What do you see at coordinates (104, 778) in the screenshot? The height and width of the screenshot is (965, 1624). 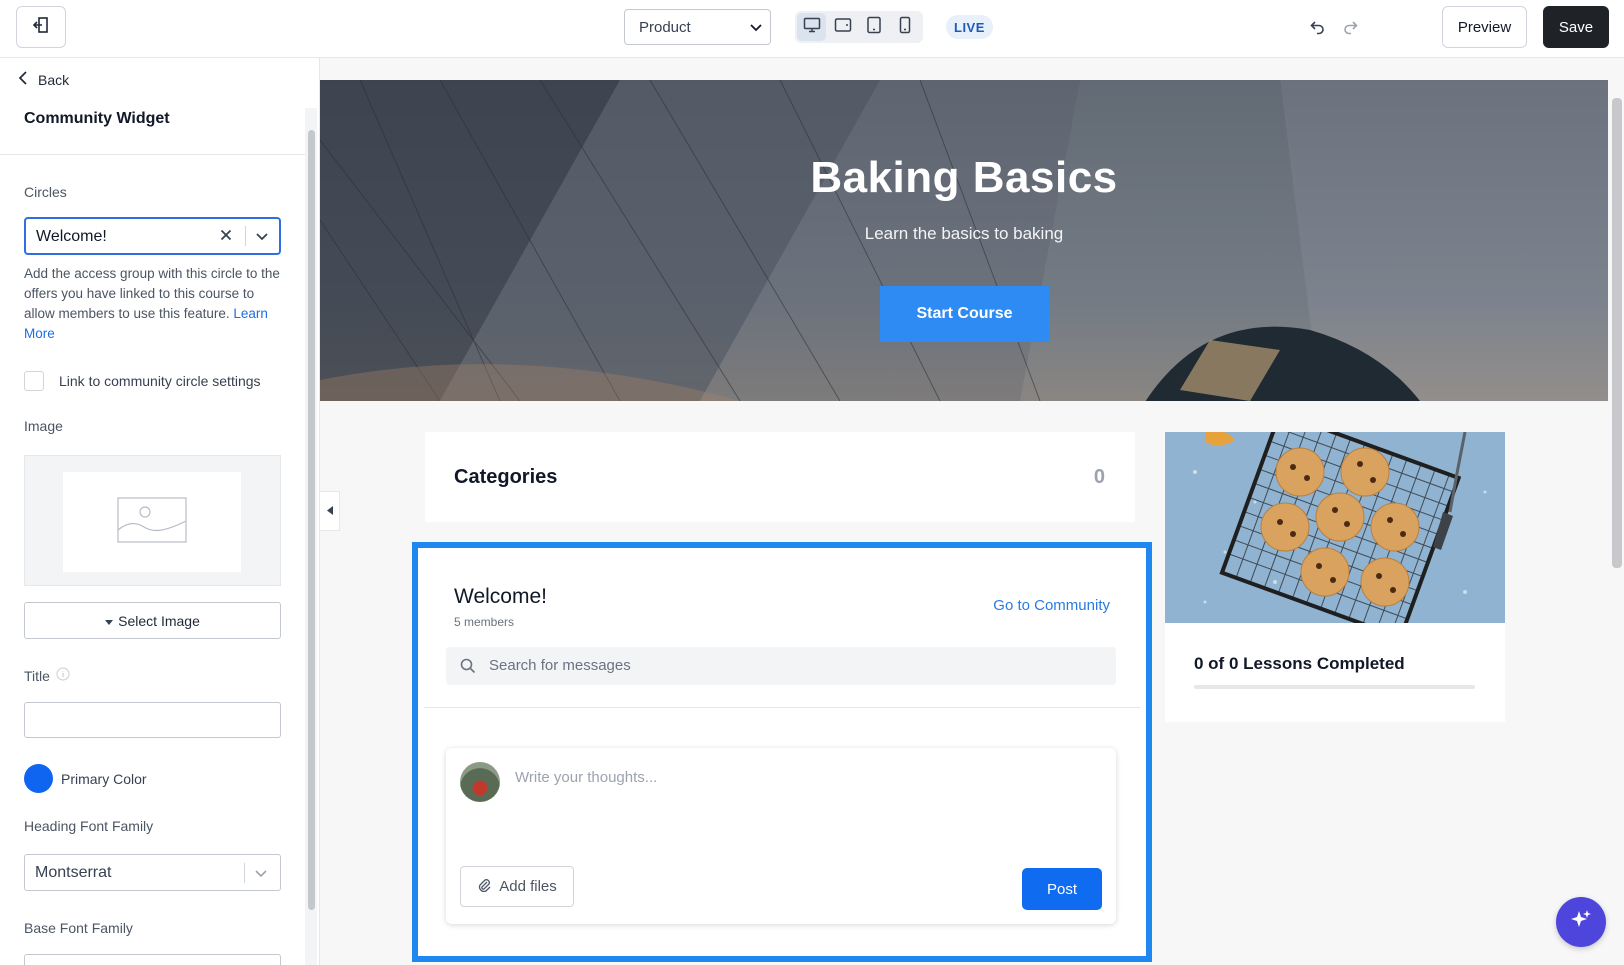 I see `primary-color-label: Primary Color` at bounding box center [104, 778].